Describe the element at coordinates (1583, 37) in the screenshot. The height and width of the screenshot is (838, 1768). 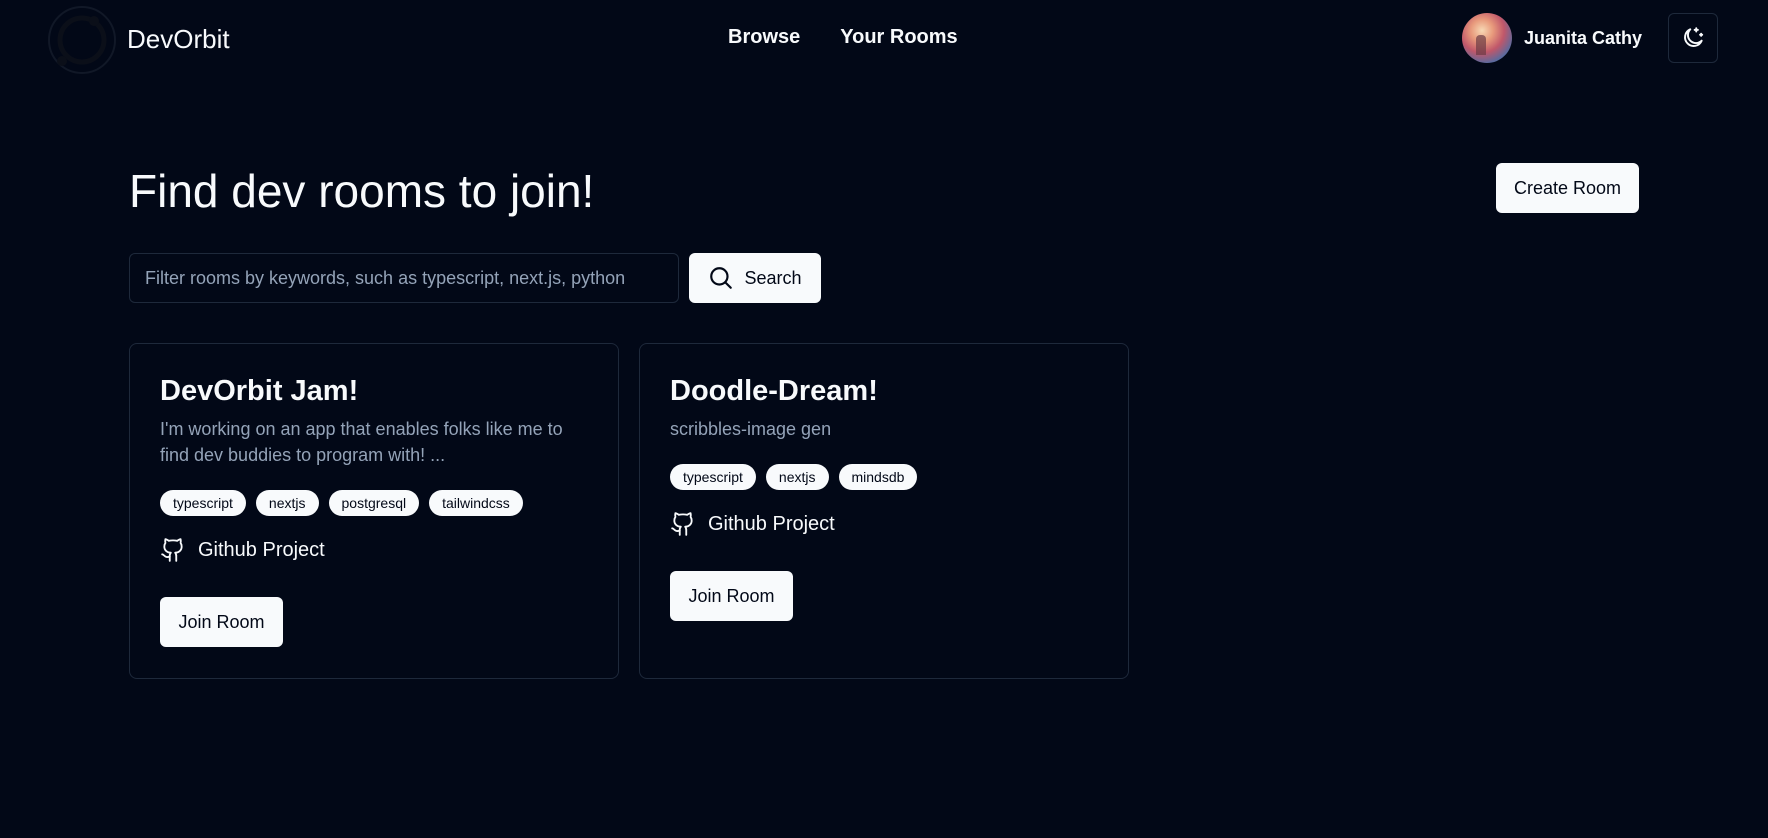
I see `user-name: Juanita Cathy` at that location.